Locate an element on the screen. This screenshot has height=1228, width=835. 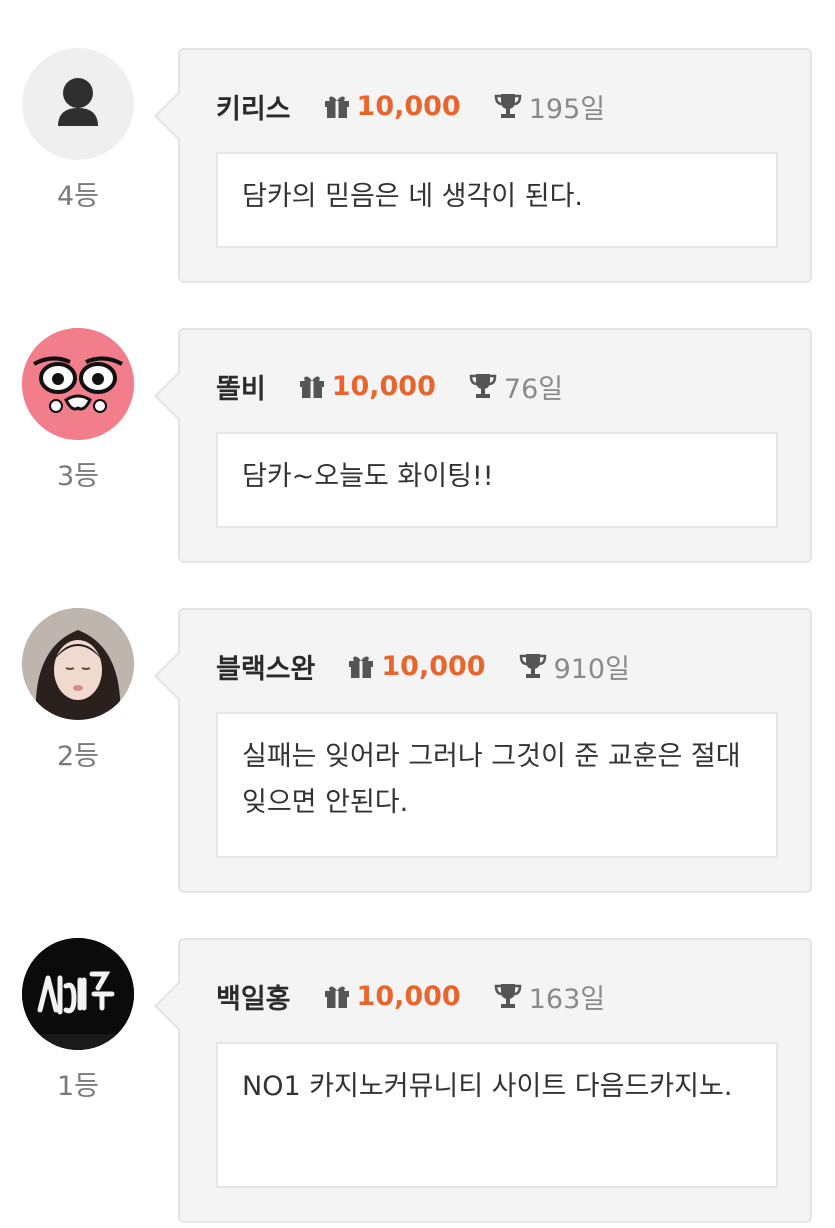
comment-text: NO1 카지노커뮤니티 사이트 다음드카지노. is located at coordinates (497, 1115).